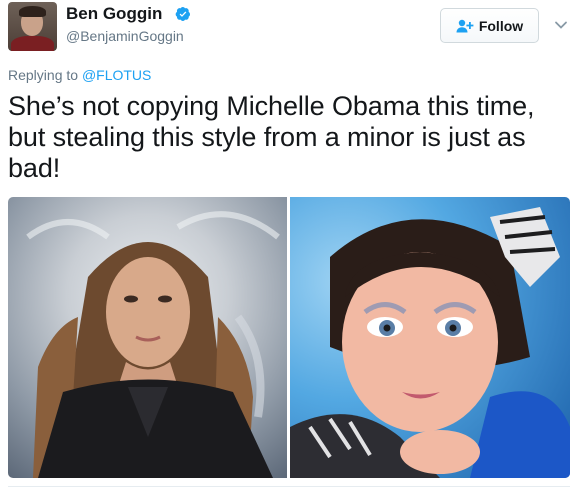 This screenshot has width=578, height=491. What do you see at coordinates (125, 36) in the screenshot?
I see `author-handle: @BenjaminGoggin` at bounding box center [125, 36].